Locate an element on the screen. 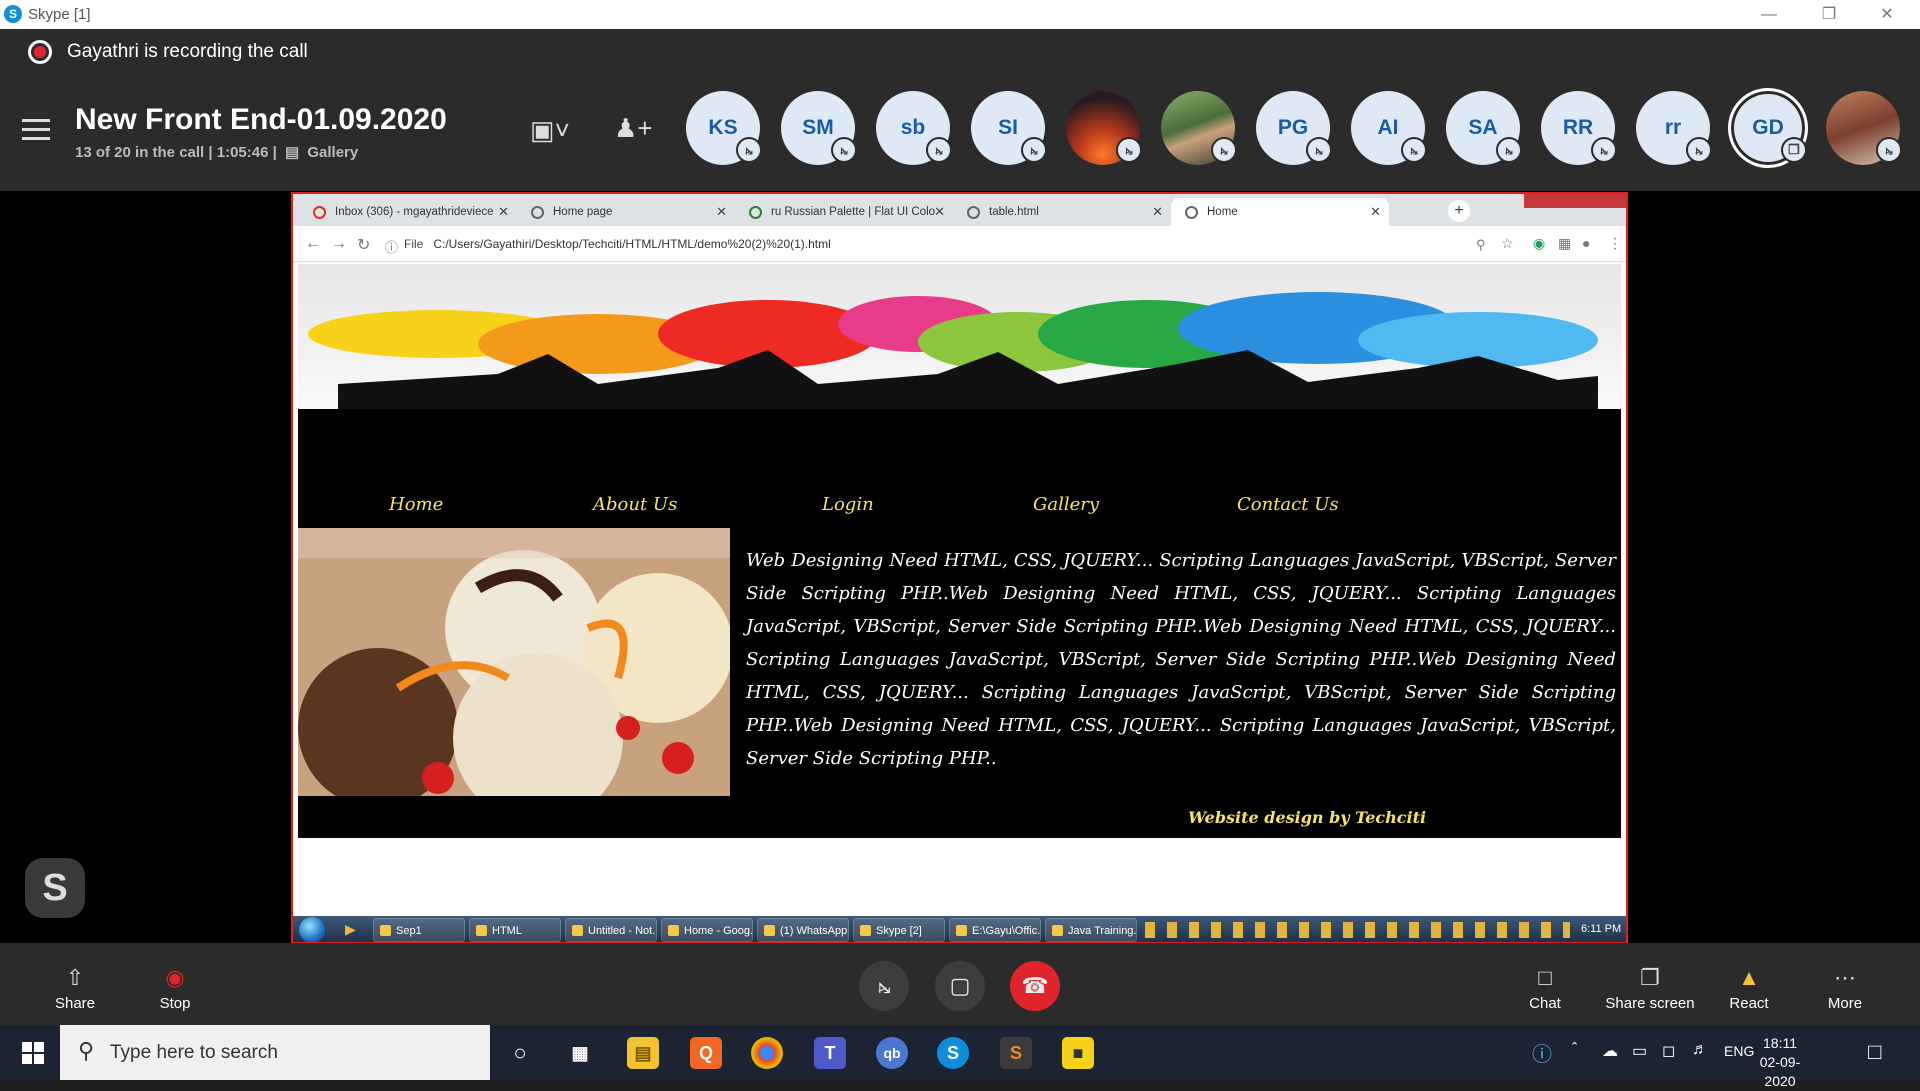  browser-tab: ru Russian Palette | Flat UI Colo ✕ is located at coordinates (844, 212).